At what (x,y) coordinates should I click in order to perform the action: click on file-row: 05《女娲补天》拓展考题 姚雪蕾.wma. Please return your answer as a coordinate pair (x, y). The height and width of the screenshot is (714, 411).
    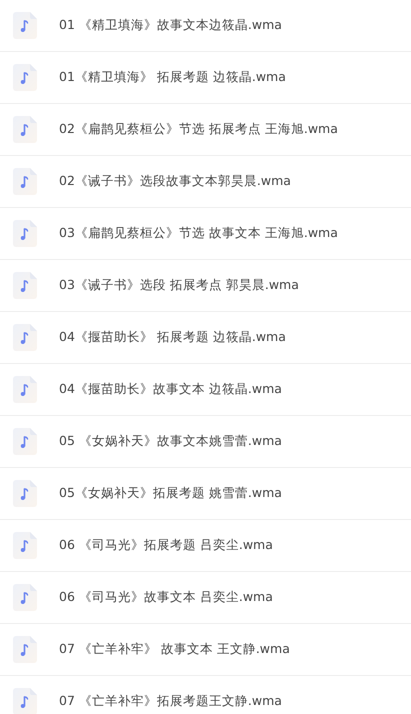
    Looking at the image, I should click on (205, 494).